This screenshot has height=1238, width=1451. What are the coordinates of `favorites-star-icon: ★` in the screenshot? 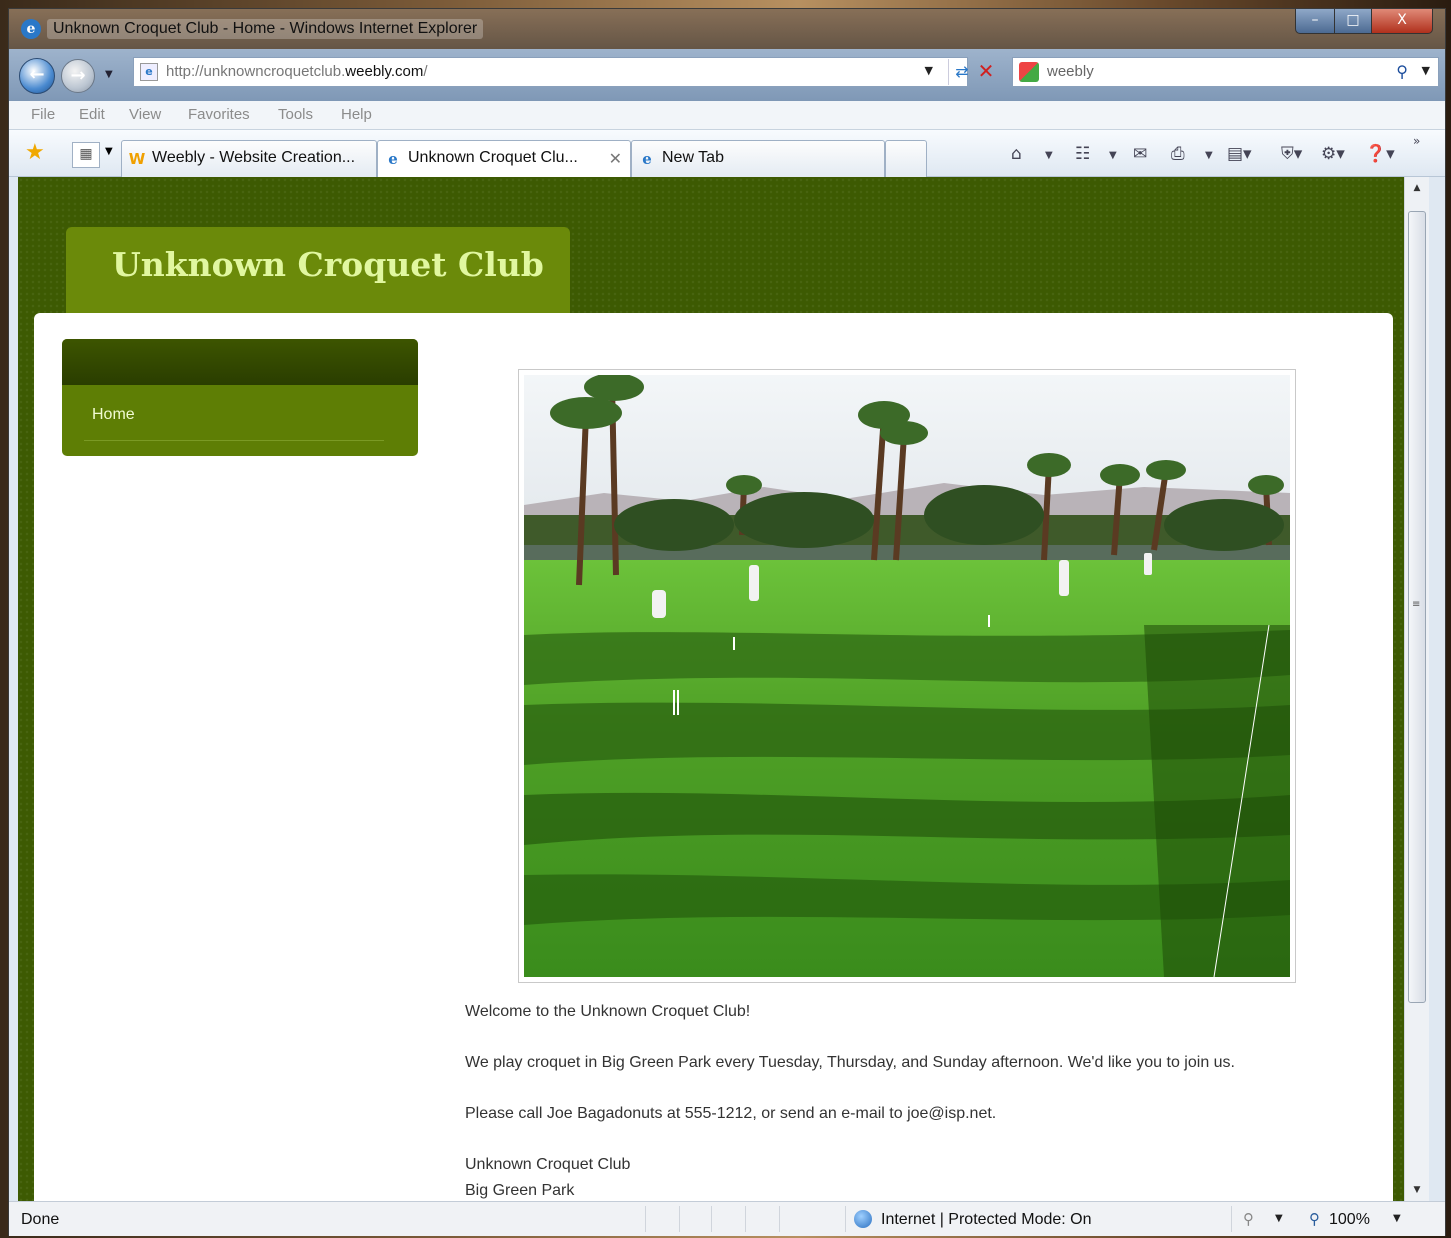 It's located at (35, 152).